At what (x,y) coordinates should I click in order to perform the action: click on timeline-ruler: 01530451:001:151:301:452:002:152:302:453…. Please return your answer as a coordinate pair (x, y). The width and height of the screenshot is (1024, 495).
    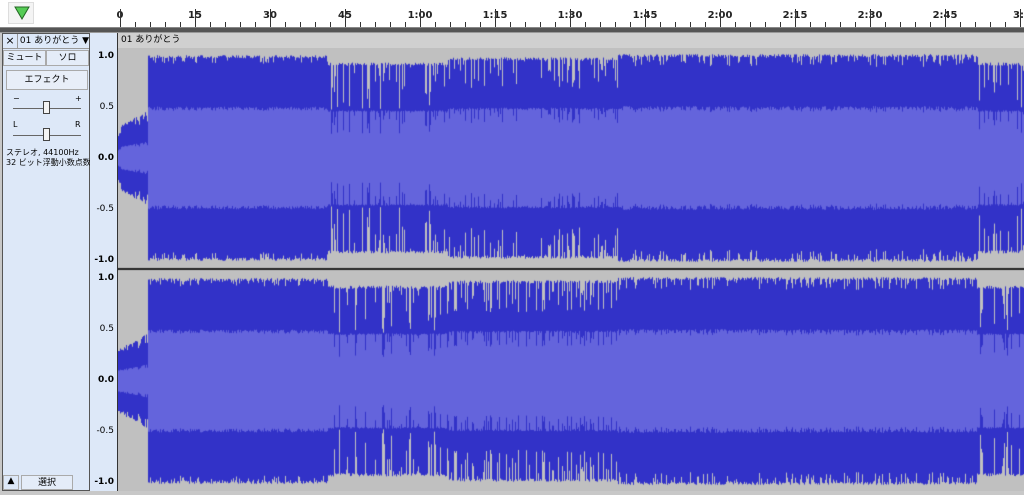
    Looking at the image, I should click on (512, 14).